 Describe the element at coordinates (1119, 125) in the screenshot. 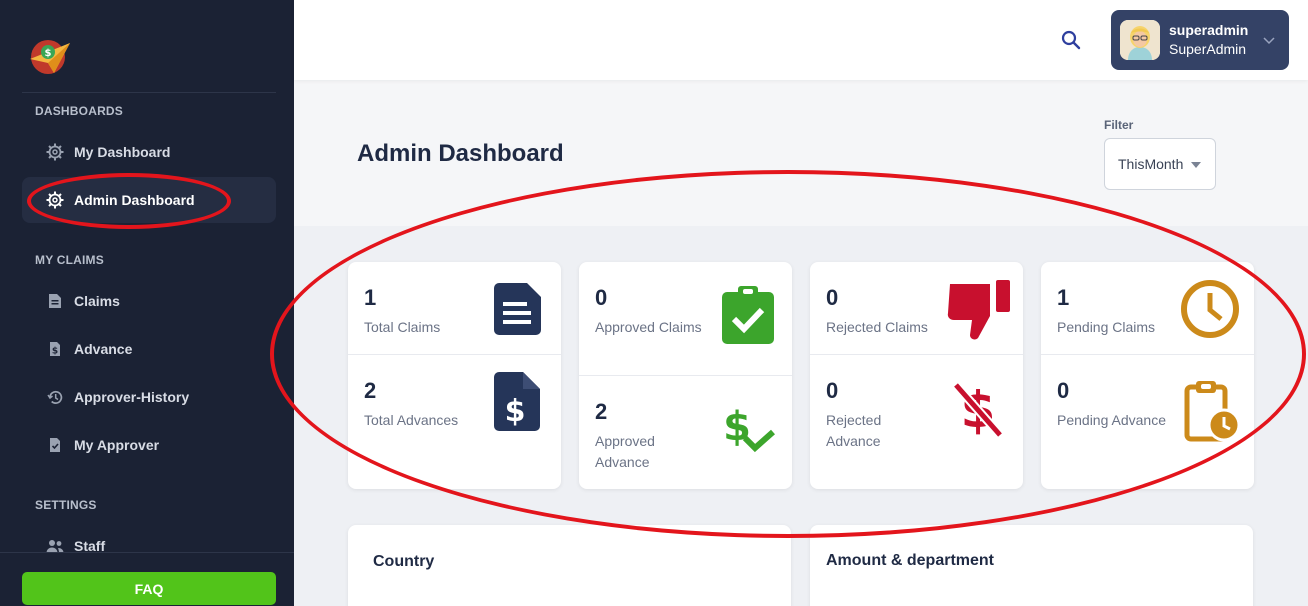

I see `filter-label: Filter` at that location.